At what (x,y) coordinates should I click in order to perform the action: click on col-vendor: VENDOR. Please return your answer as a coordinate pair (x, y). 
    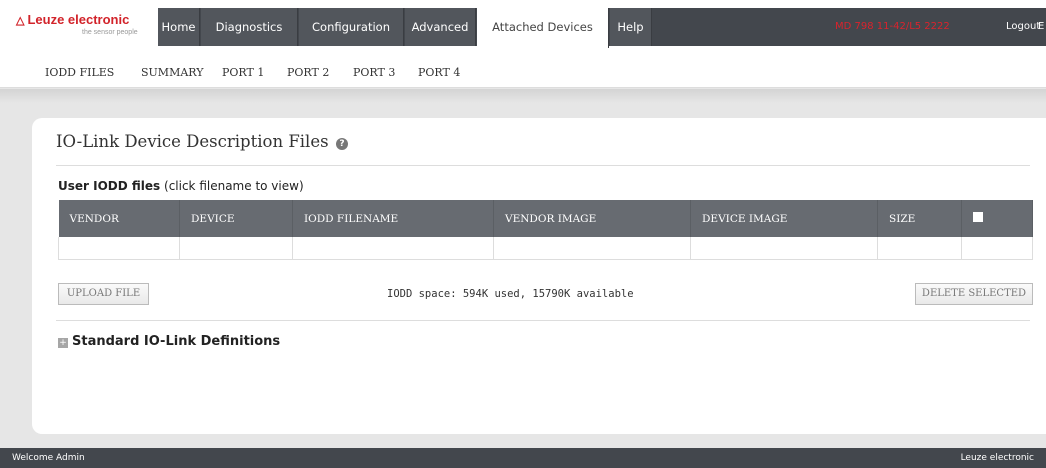
    Looking at the image, I should click on (119, 218).